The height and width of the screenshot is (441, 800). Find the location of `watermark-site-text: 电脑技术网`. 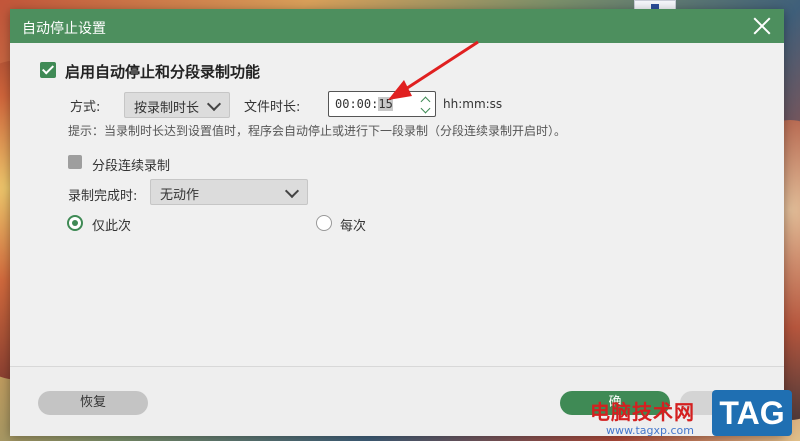

watermark-site-text: 电脑技术网 is located at coordinates (642, 412).